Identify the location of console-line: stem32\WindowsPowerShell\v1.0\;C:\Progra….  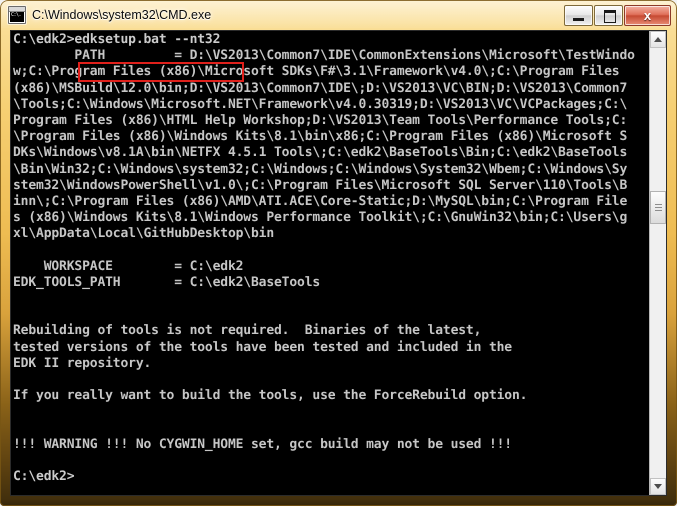
(320, 185).